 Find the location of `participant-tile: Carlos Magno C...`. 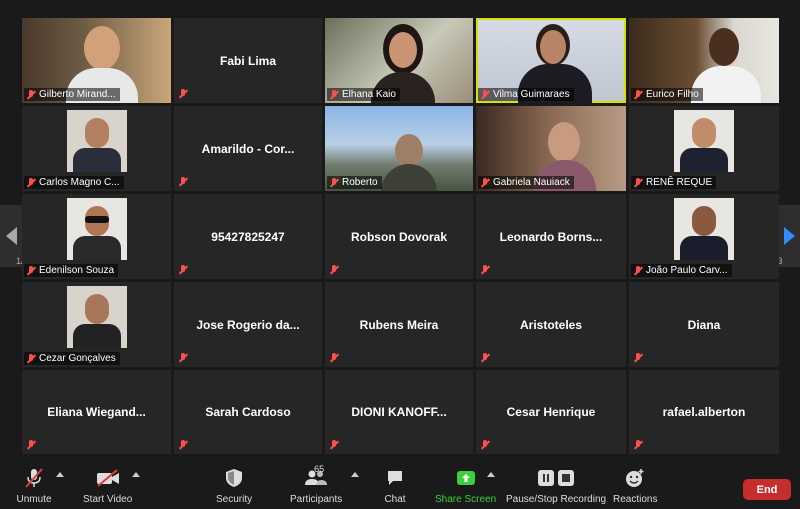

participant-tile: Carlos Magno C... is located at coordinates (96, 148).